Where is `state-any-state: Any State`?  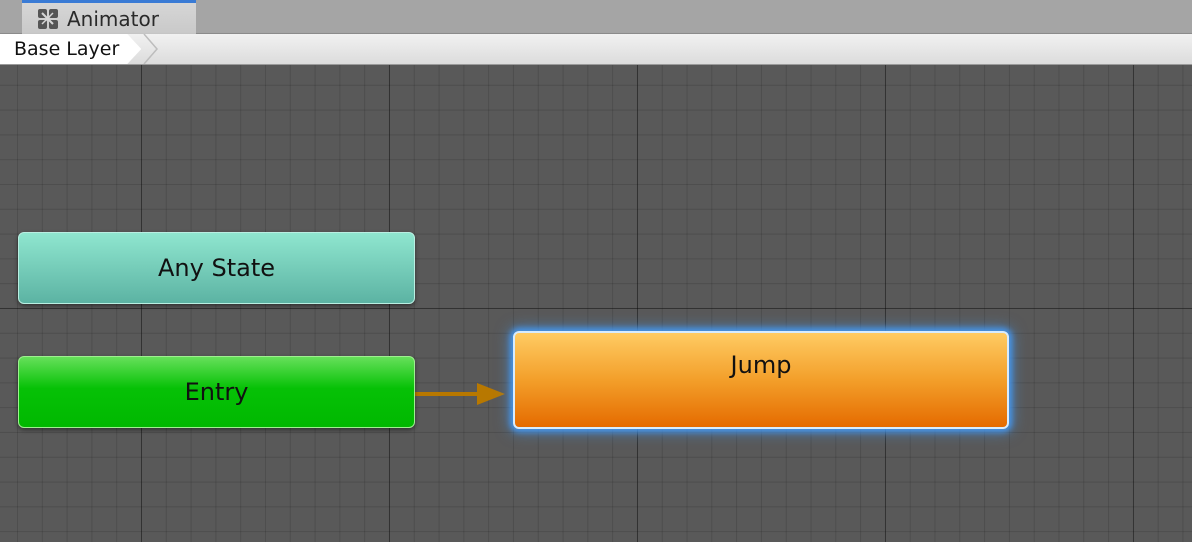 state-any-state: Any State is located at coordinates (216, 268).